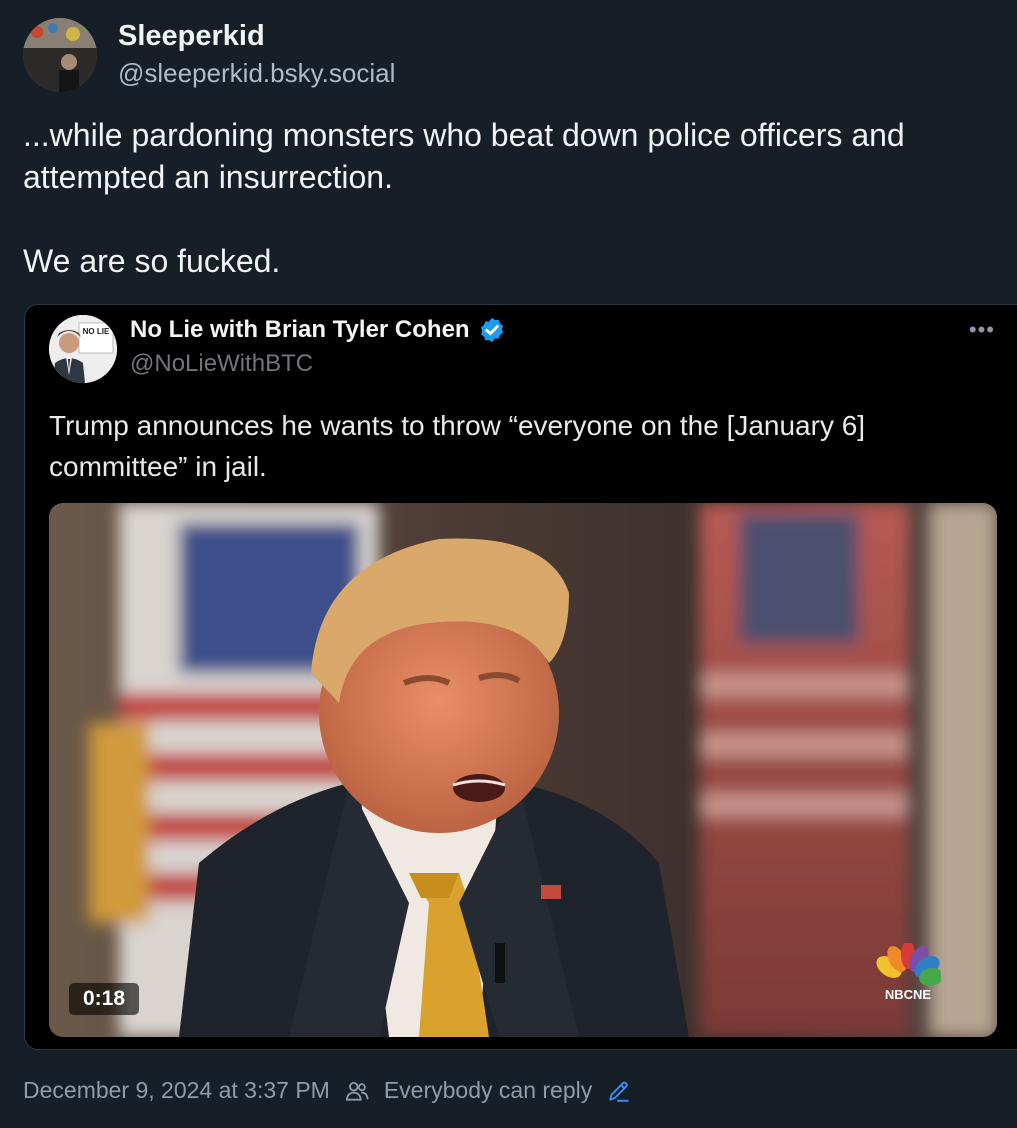 The width and height of the screenshot is (1017, 1128). I want to click on post-timestamp: December 9, 2024 at 3:37 PM, so click(176, 1090).